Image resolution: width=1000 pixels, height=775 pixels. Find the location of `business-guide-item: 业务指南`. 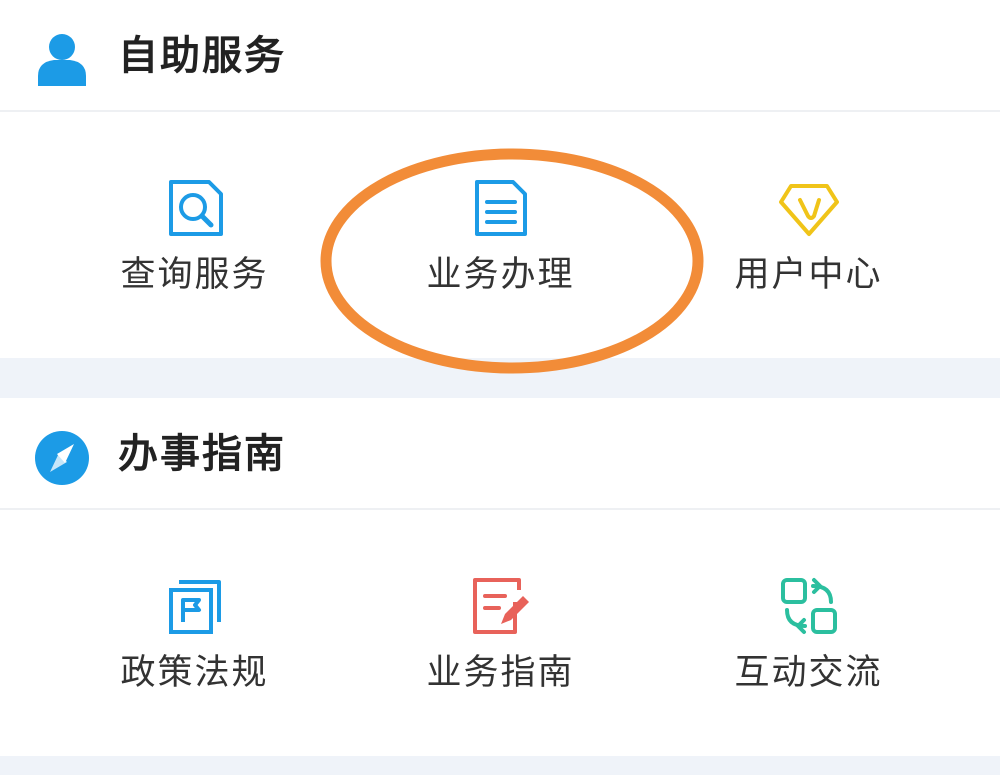

business-guide-item: 业务指南 is located at coordinates (500, 633).